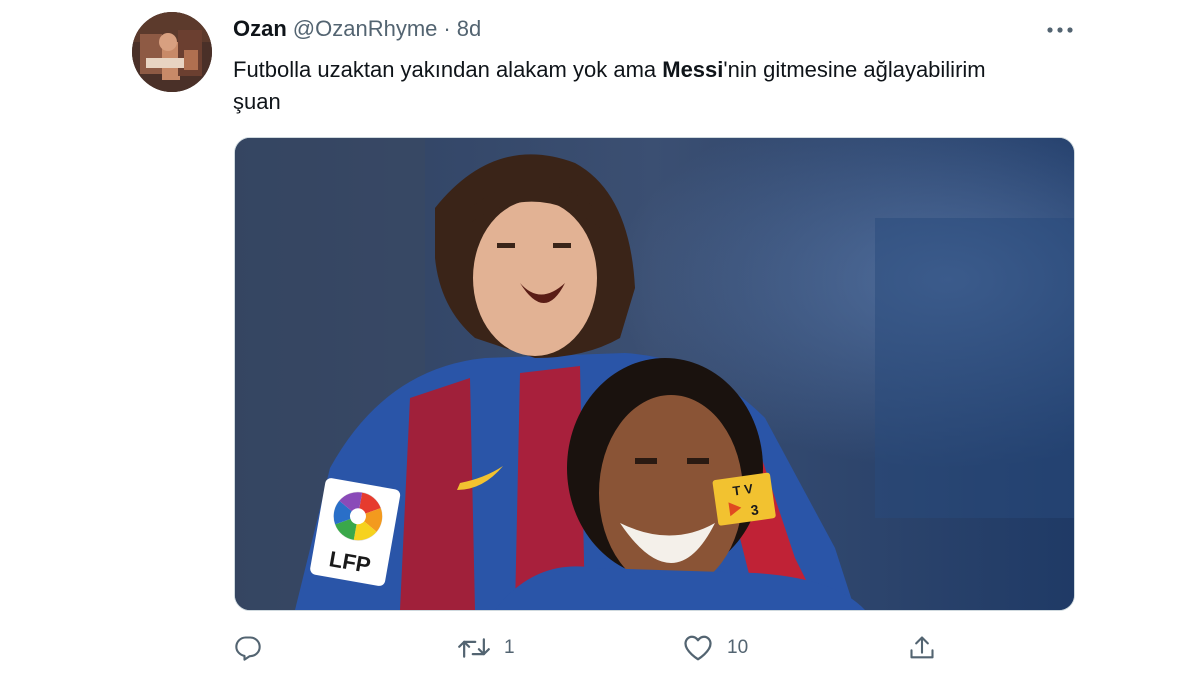 This screenshot has width=1200, height=675. What do you see at coordinates (738, 647) in the screenshot?
I see `like-count: 10` at bounding box center [738, 647].